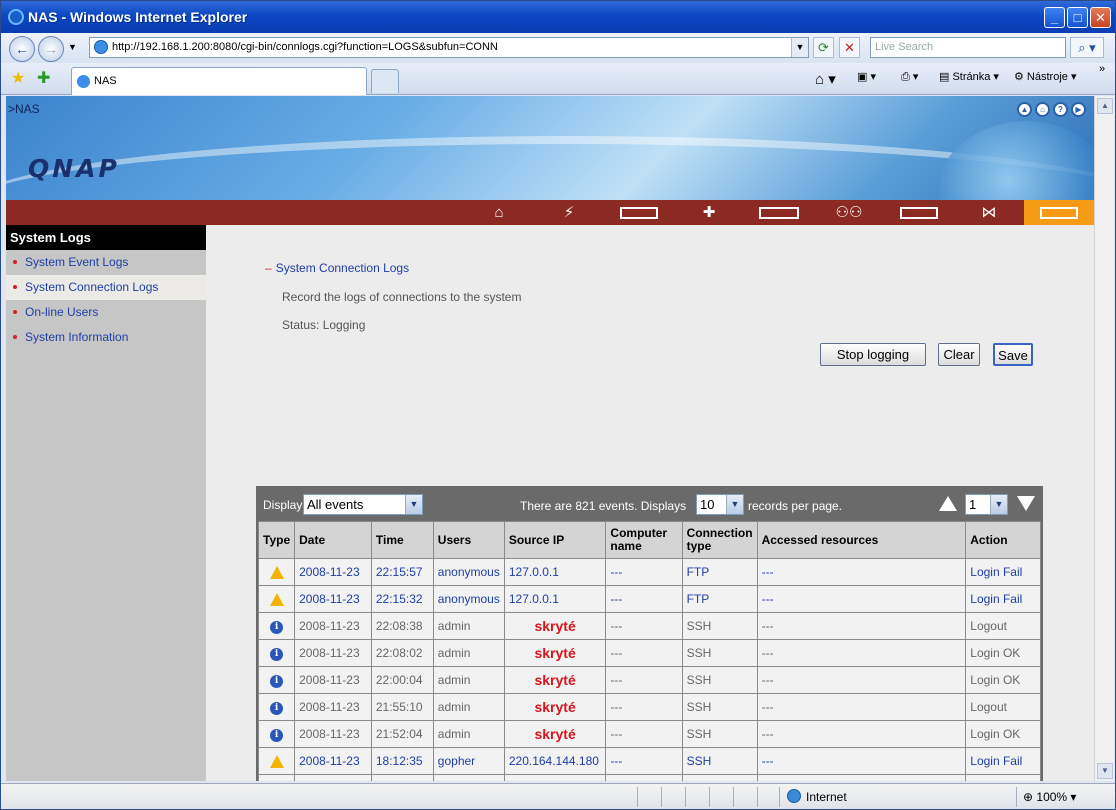 This screenshot has width=1116, height=810. What do you see at coordinates (823, 47) in the screenshot?
I see `refresh-button: ⟳` at bounding box center [823, 47].